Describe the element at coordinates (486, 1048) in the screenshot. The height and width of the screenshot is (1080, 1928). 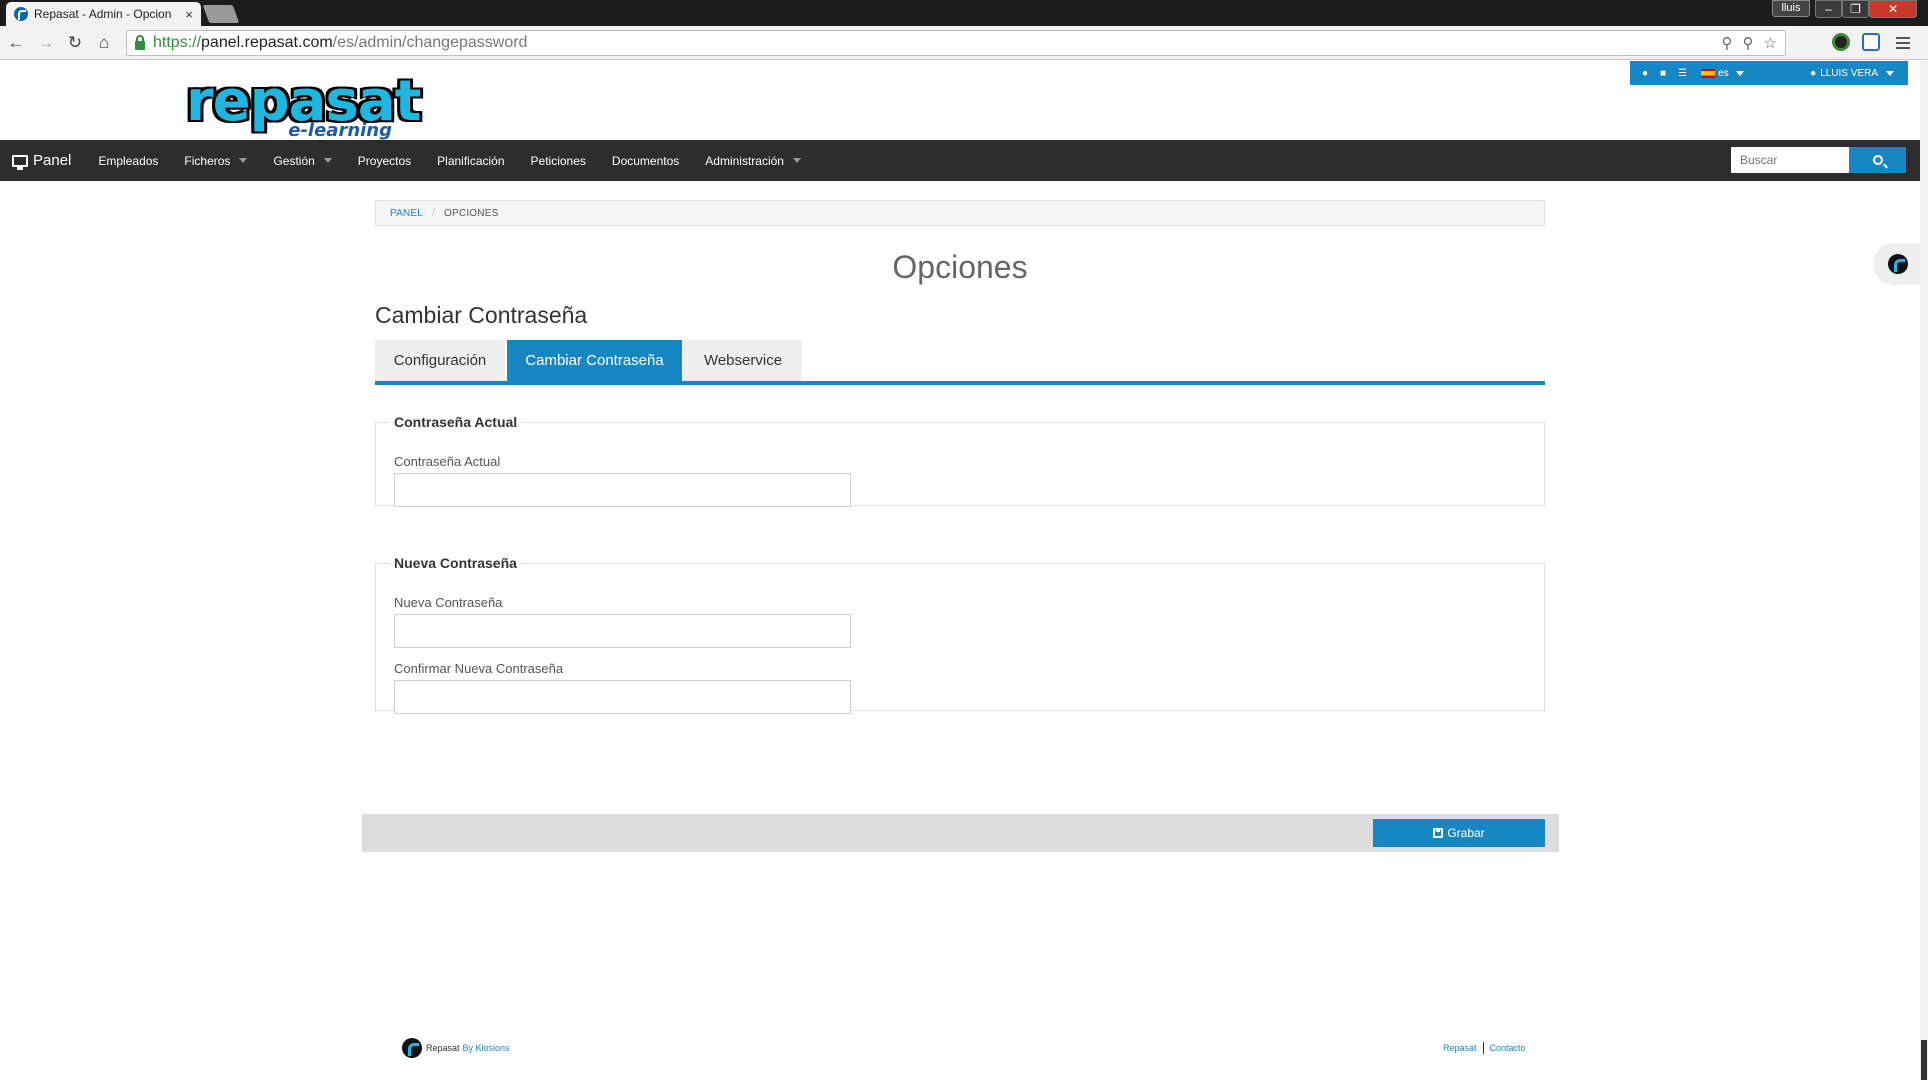
I see `footer-klosions-link: By Klosions` at that location.